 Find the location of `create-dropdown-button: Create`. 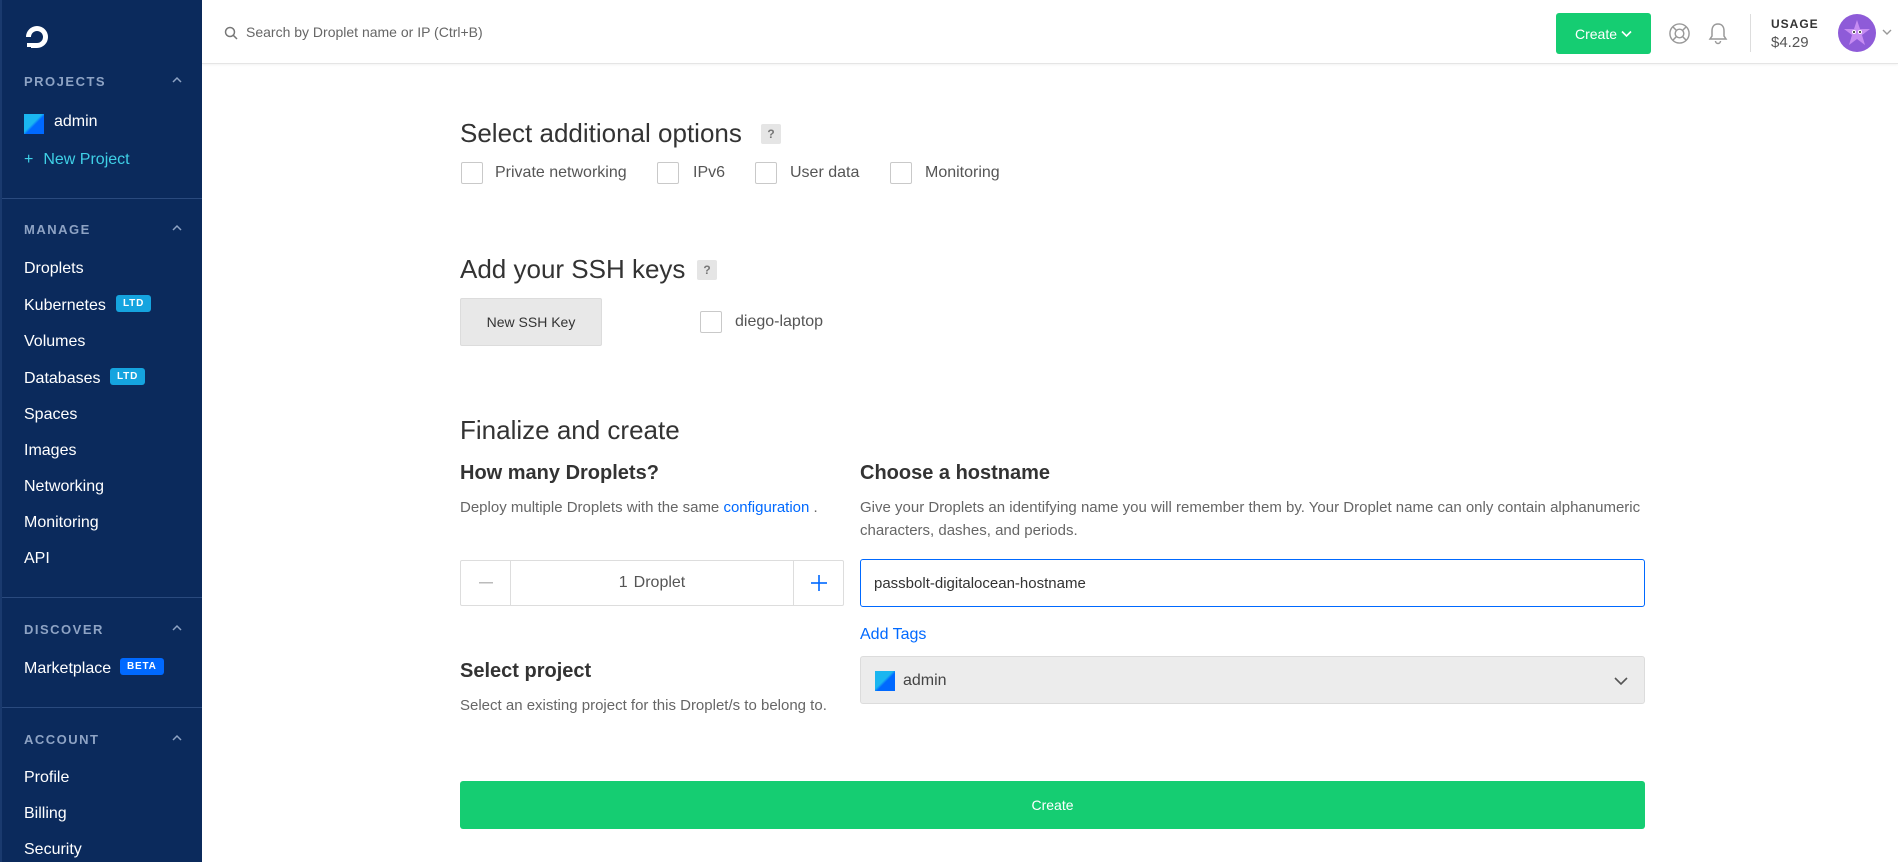

create-dropdown-button: Create is located at coordinates (1603, 33).